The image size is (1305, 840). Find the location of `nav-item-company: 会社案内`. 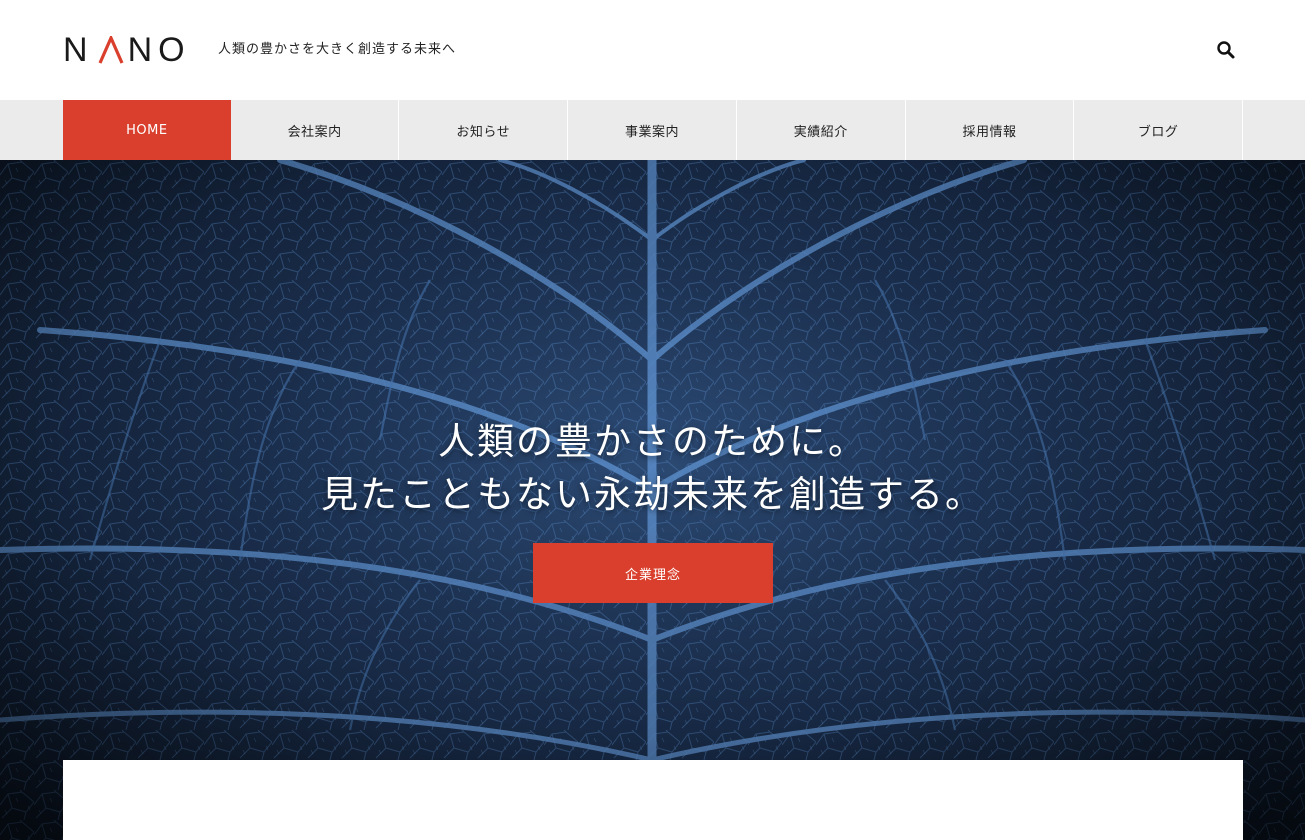

nav-item-company: 会社案内 is located at coordinates (315, 130).